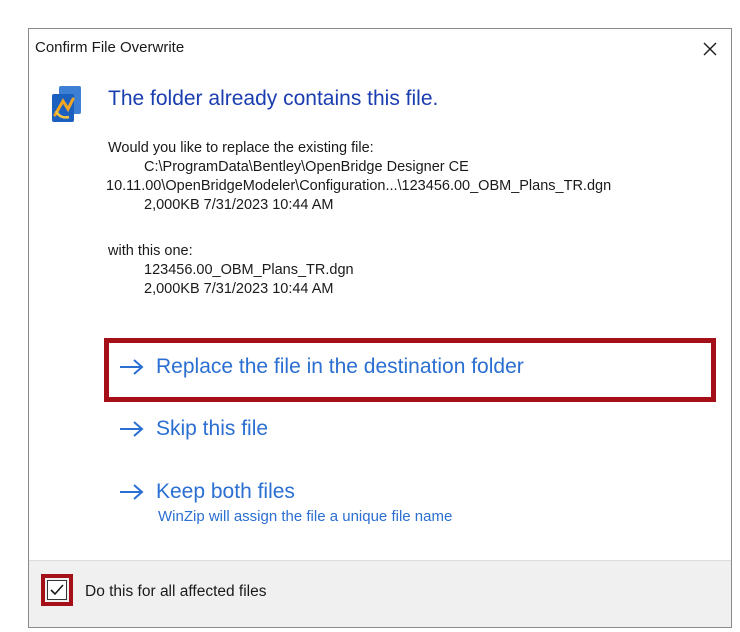  Describe the element at coordinates (273, 98) in the screenshot. I see `dialog-heading: The folder already contains this file.` at that location.